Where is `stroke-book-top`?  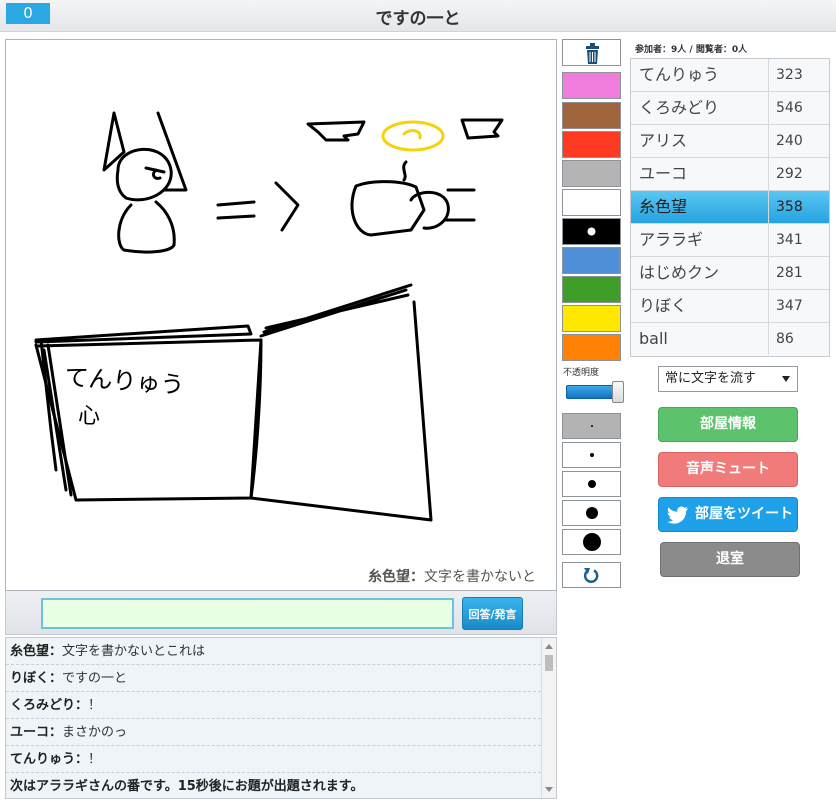 stroke-book-top is located at coordinates (143, 334).